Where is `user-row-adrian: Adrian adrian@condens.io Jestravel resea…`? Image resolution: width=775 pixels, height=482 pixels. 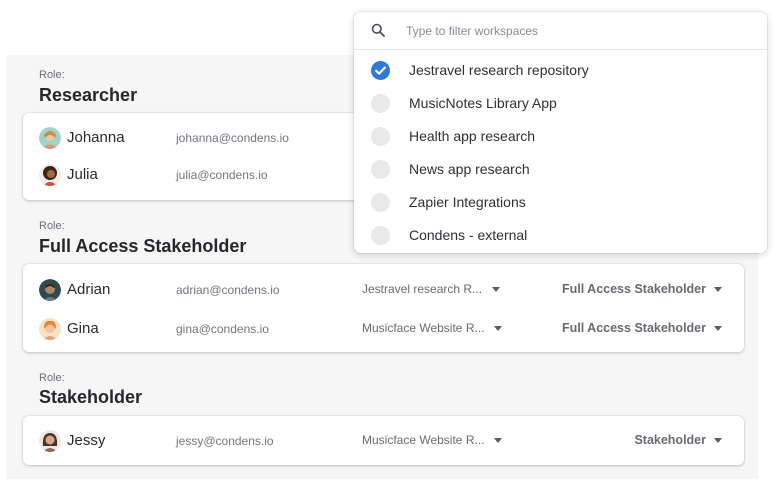 user-row-adrian: Adrian adrian@condens.io Jestravel resea… is located at coordinates (383, 290).